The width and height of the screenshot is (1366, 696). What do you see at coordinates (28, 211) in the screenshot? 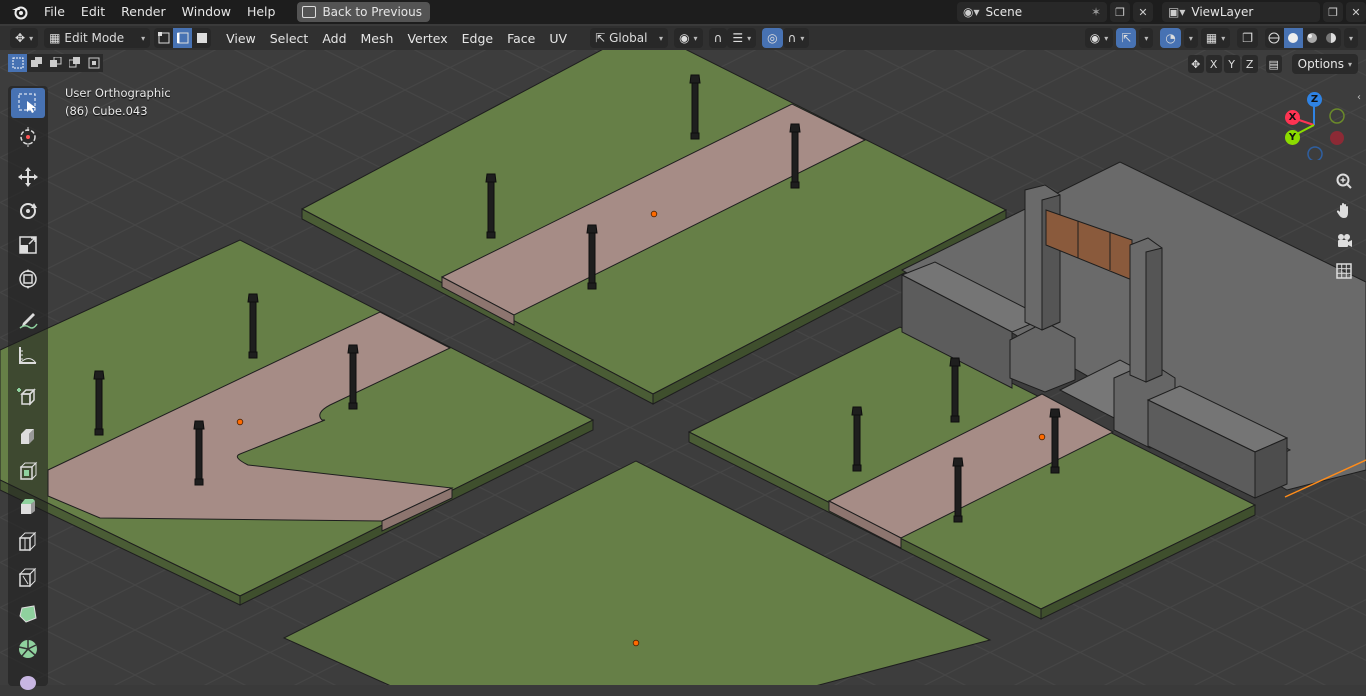
I see `rotate-icon` at bounding box center [28, 211].